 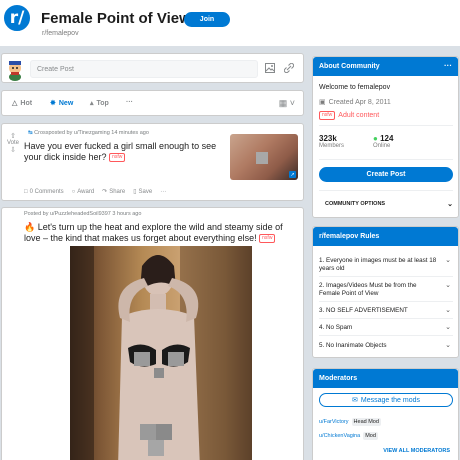 What do you see at coordinates (15, 70) in the screenshot?
I see `user-avatar-icon` at bounding box center [15, 70].